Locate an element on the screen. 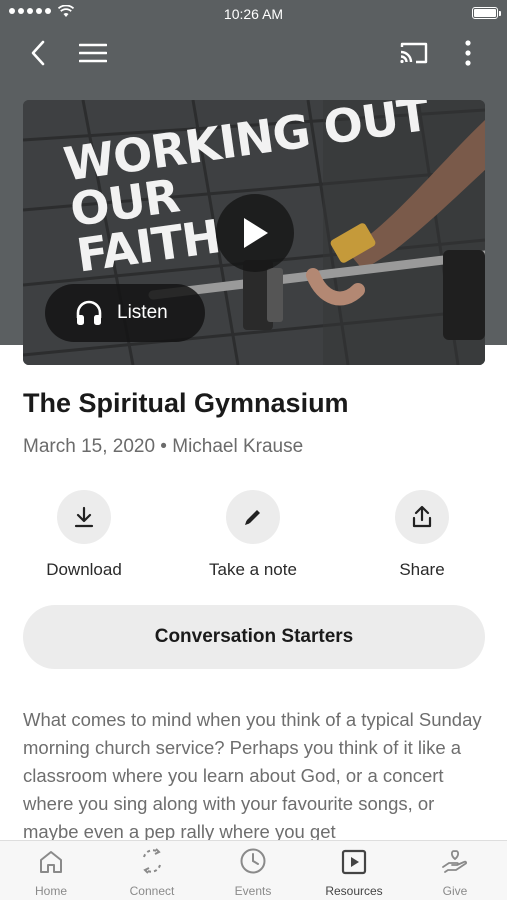  take-note-label: Take a note is located at coordinates (253, 569).